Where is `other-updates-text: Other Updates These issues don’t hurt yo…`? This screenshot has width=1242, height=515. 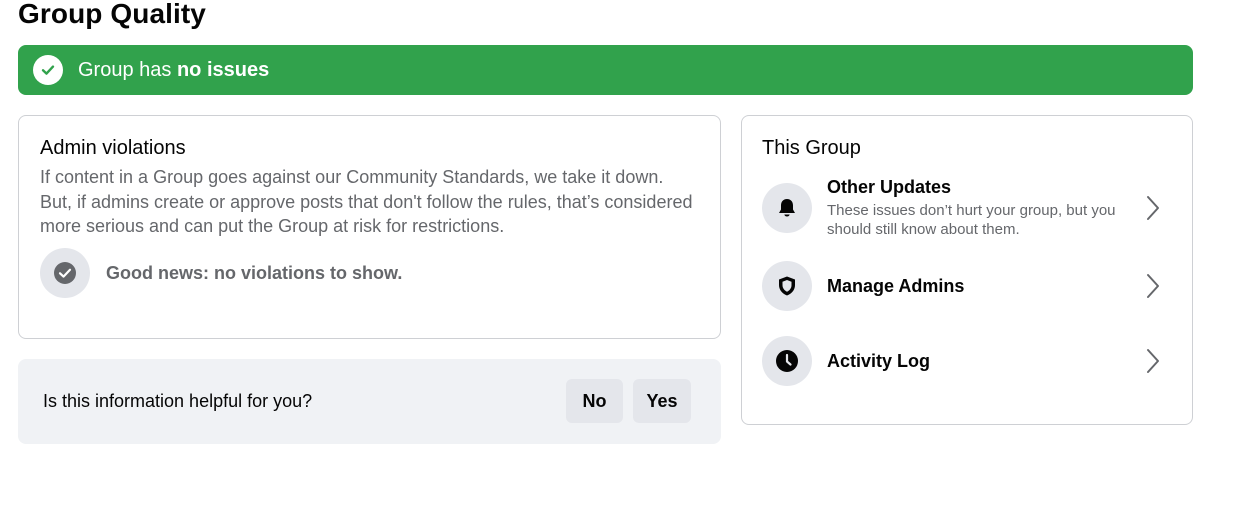
other-updates-text: Other Updates These issues don’t hurt yo… is located at coordinates (977, 208).